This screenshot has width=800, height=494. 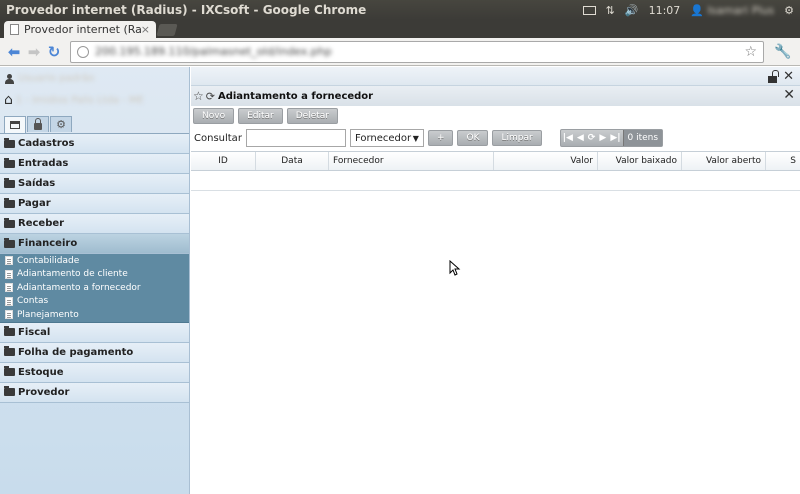 What do you see at coordinates (213, 51) in the screenshot?
I see `url-text: 200.195.189.110/palmasnet_old/index.php` at bounding box center [213, 51].